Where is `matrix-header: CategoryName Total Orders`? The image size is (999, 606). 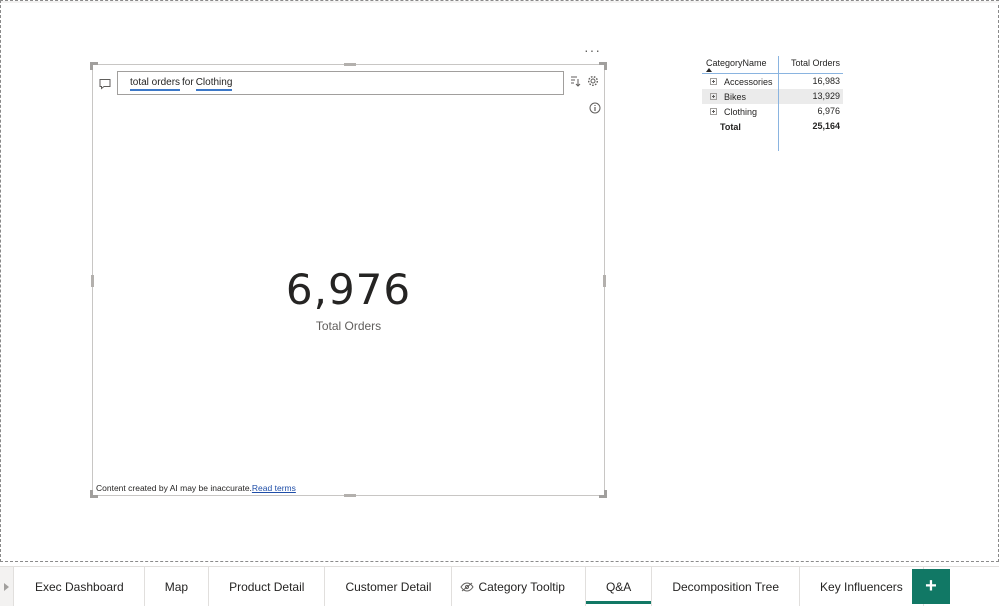
matrix-header: CategoryName Total Orders is located at coordinates (772, 65).